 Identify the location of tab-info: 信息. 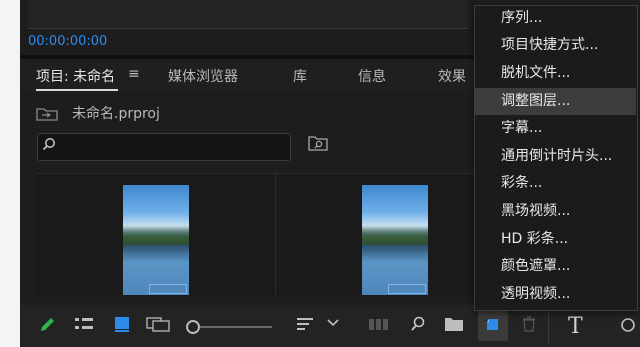
(372, 76).